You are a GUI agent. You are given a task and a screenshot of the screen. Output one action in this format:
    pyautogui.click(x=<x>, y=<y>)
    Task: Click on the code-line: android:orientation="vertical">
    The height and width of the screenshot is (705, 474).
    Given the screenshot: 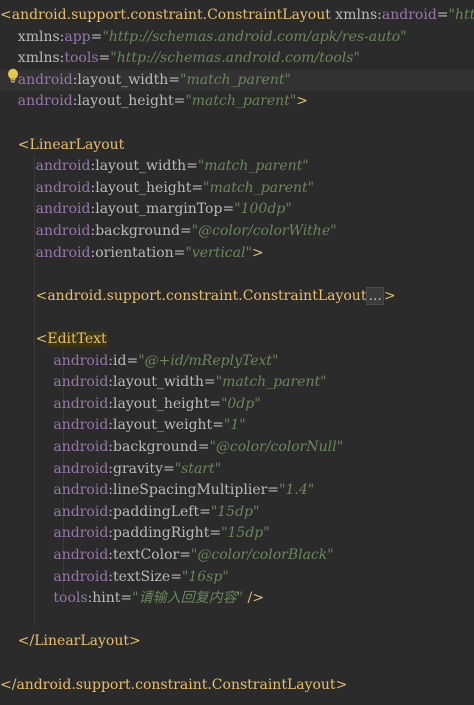 What is the action you would take?
    pyautogui.click(x=237, y=253)
    